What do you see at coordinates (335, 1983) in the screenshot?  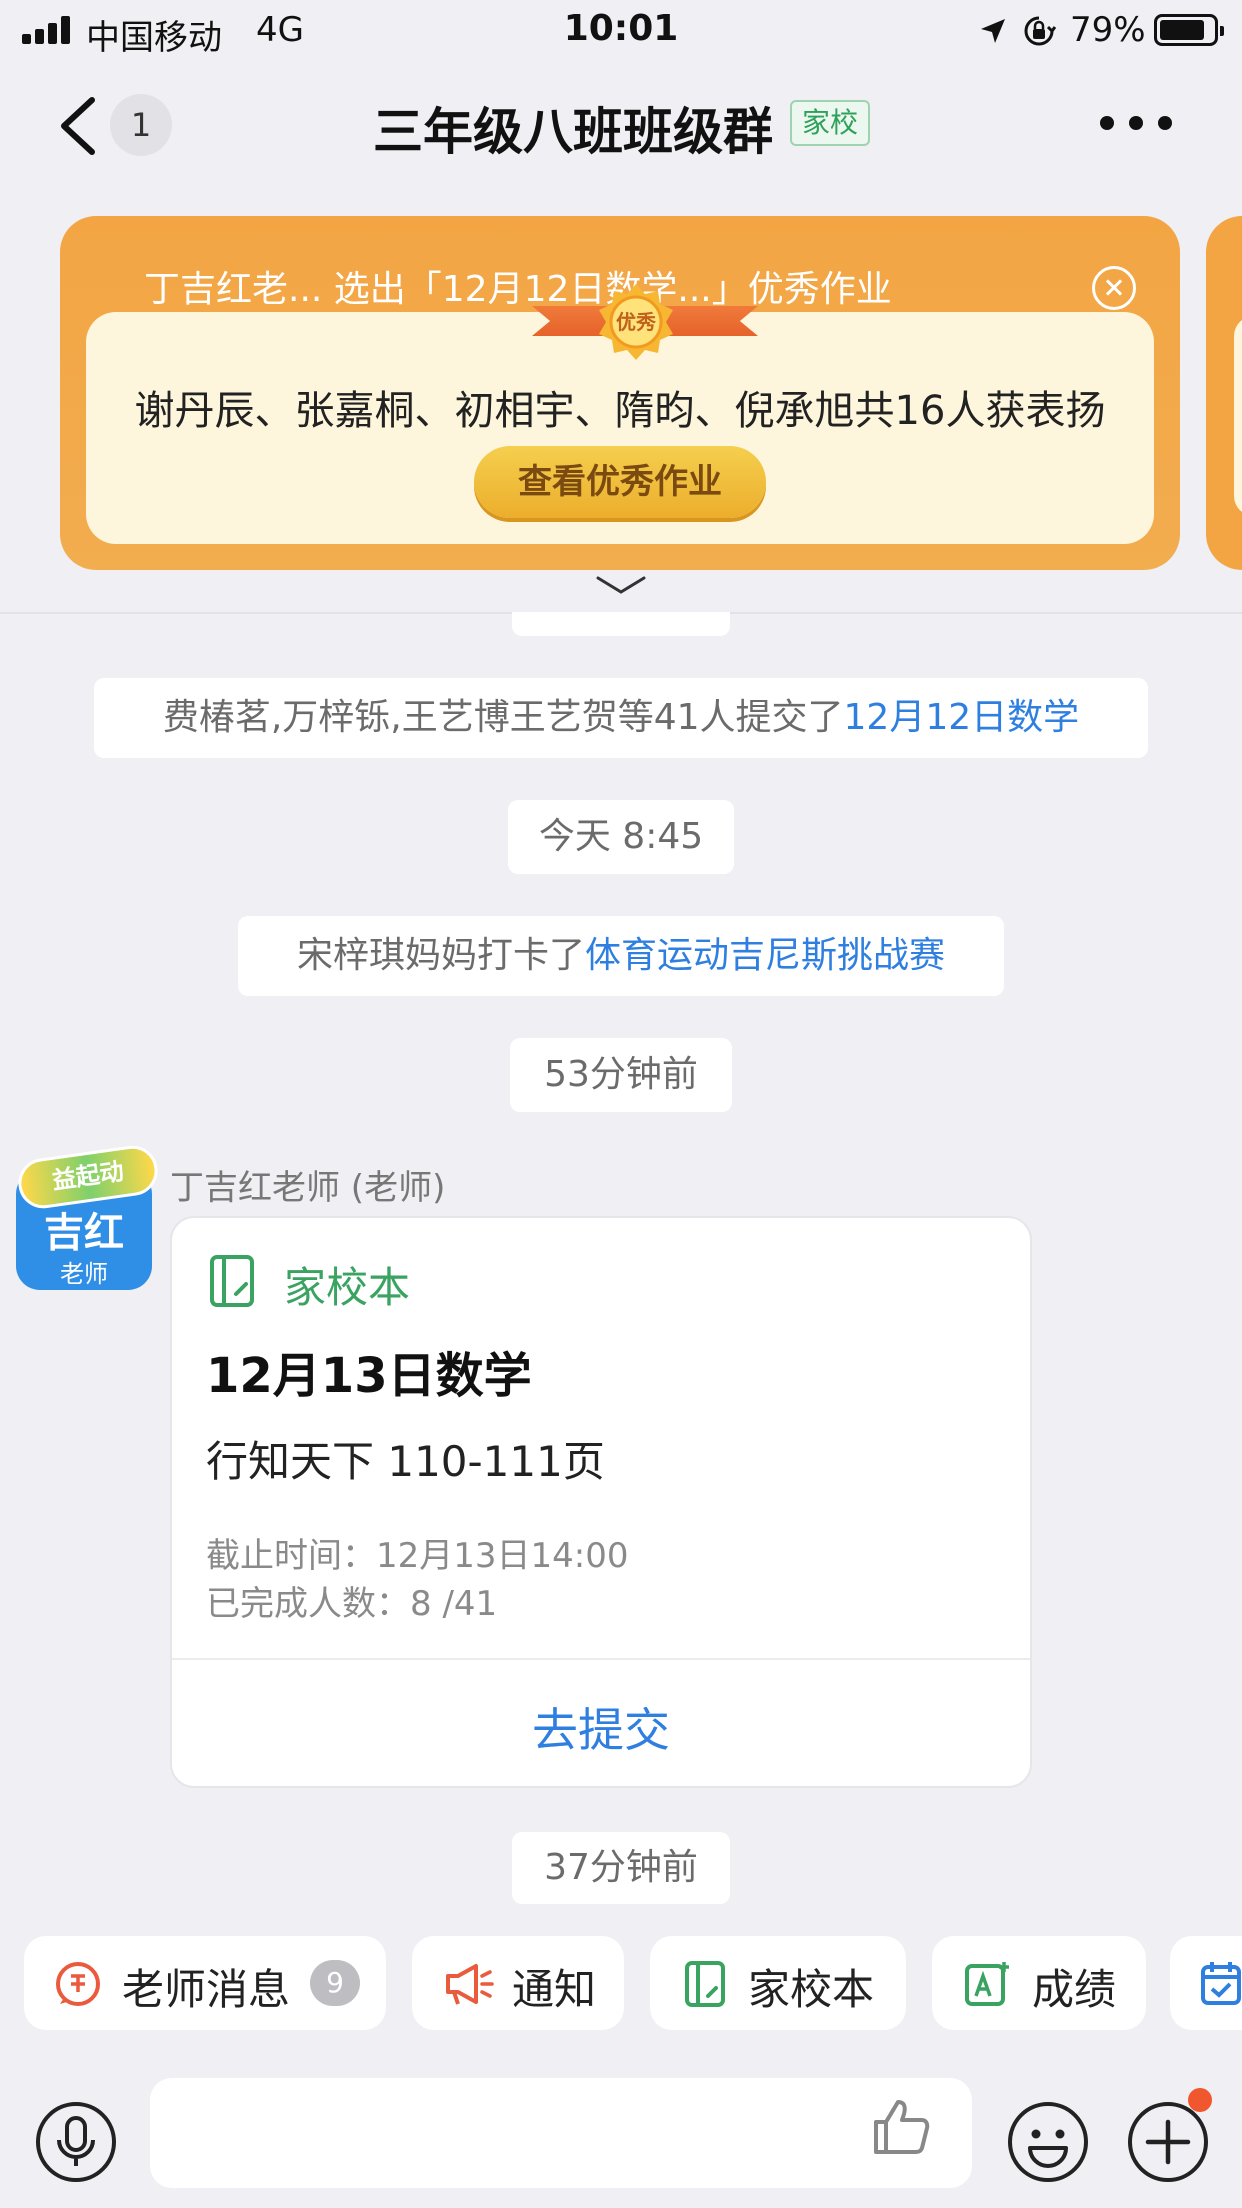 I see `teacher-messages-count: 9` at bounding box center [335, 1983].